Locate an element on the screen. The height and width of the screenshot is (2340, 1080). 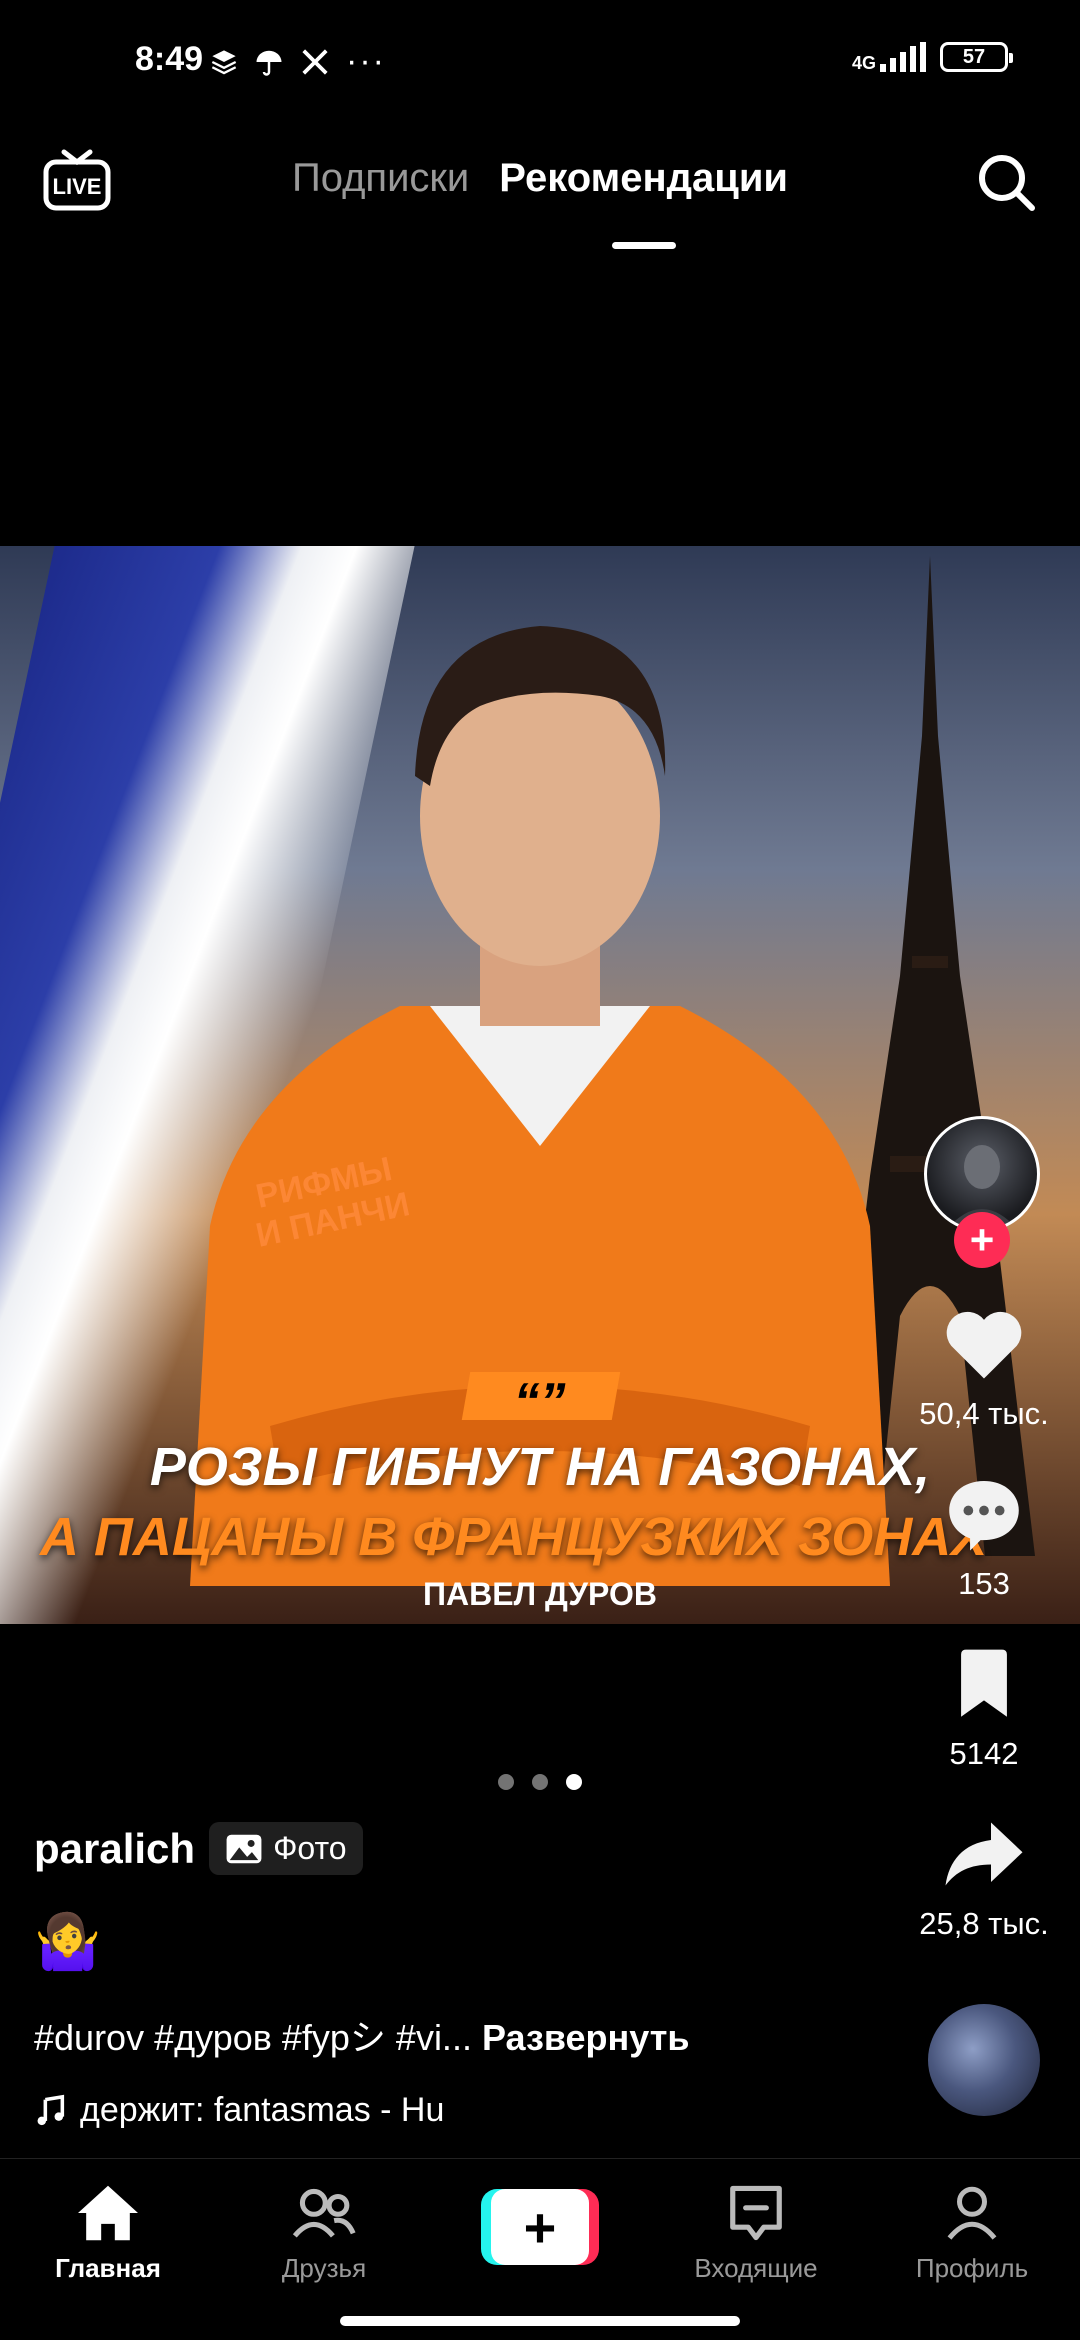
top-nav: LIVE Подписки Рекомендации is located at coordinates (540, 195).